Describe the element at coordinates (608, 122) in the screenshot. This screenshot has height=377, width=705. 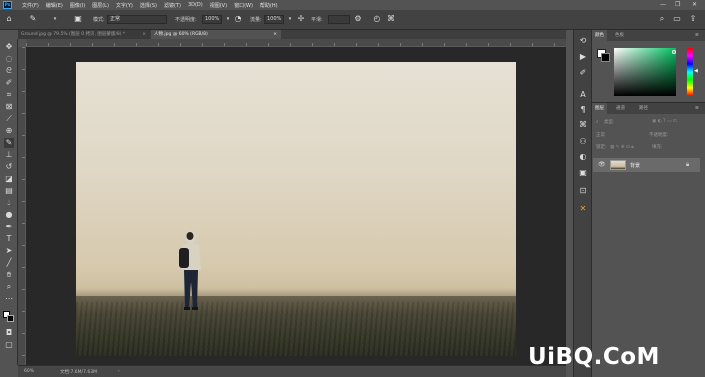
I see `layer-kind-filter: 类型` at that location.